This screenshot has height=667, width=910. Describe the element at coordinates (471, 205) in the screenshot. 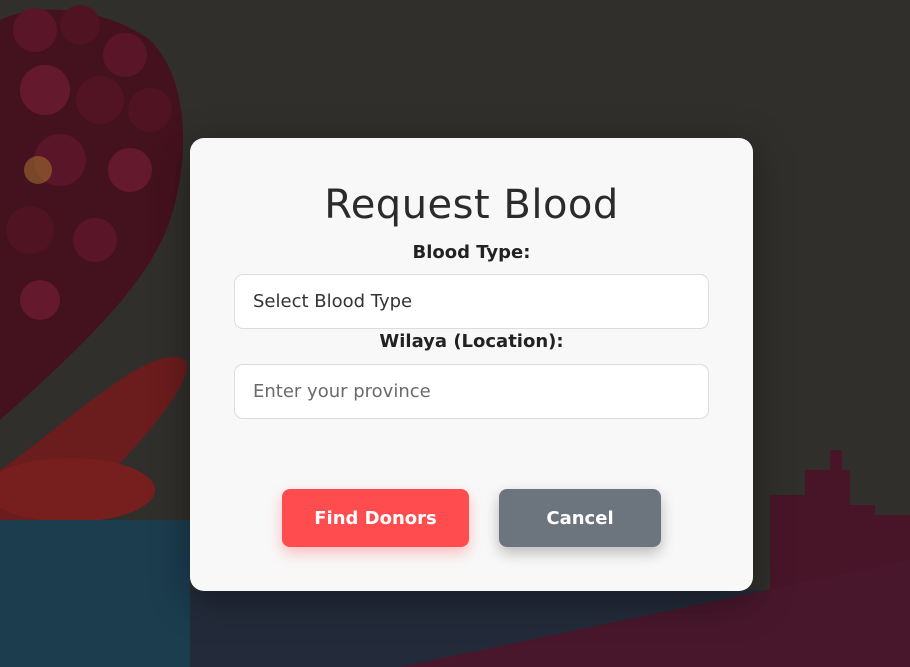

I see `modal-title: Request Blood` at that location.